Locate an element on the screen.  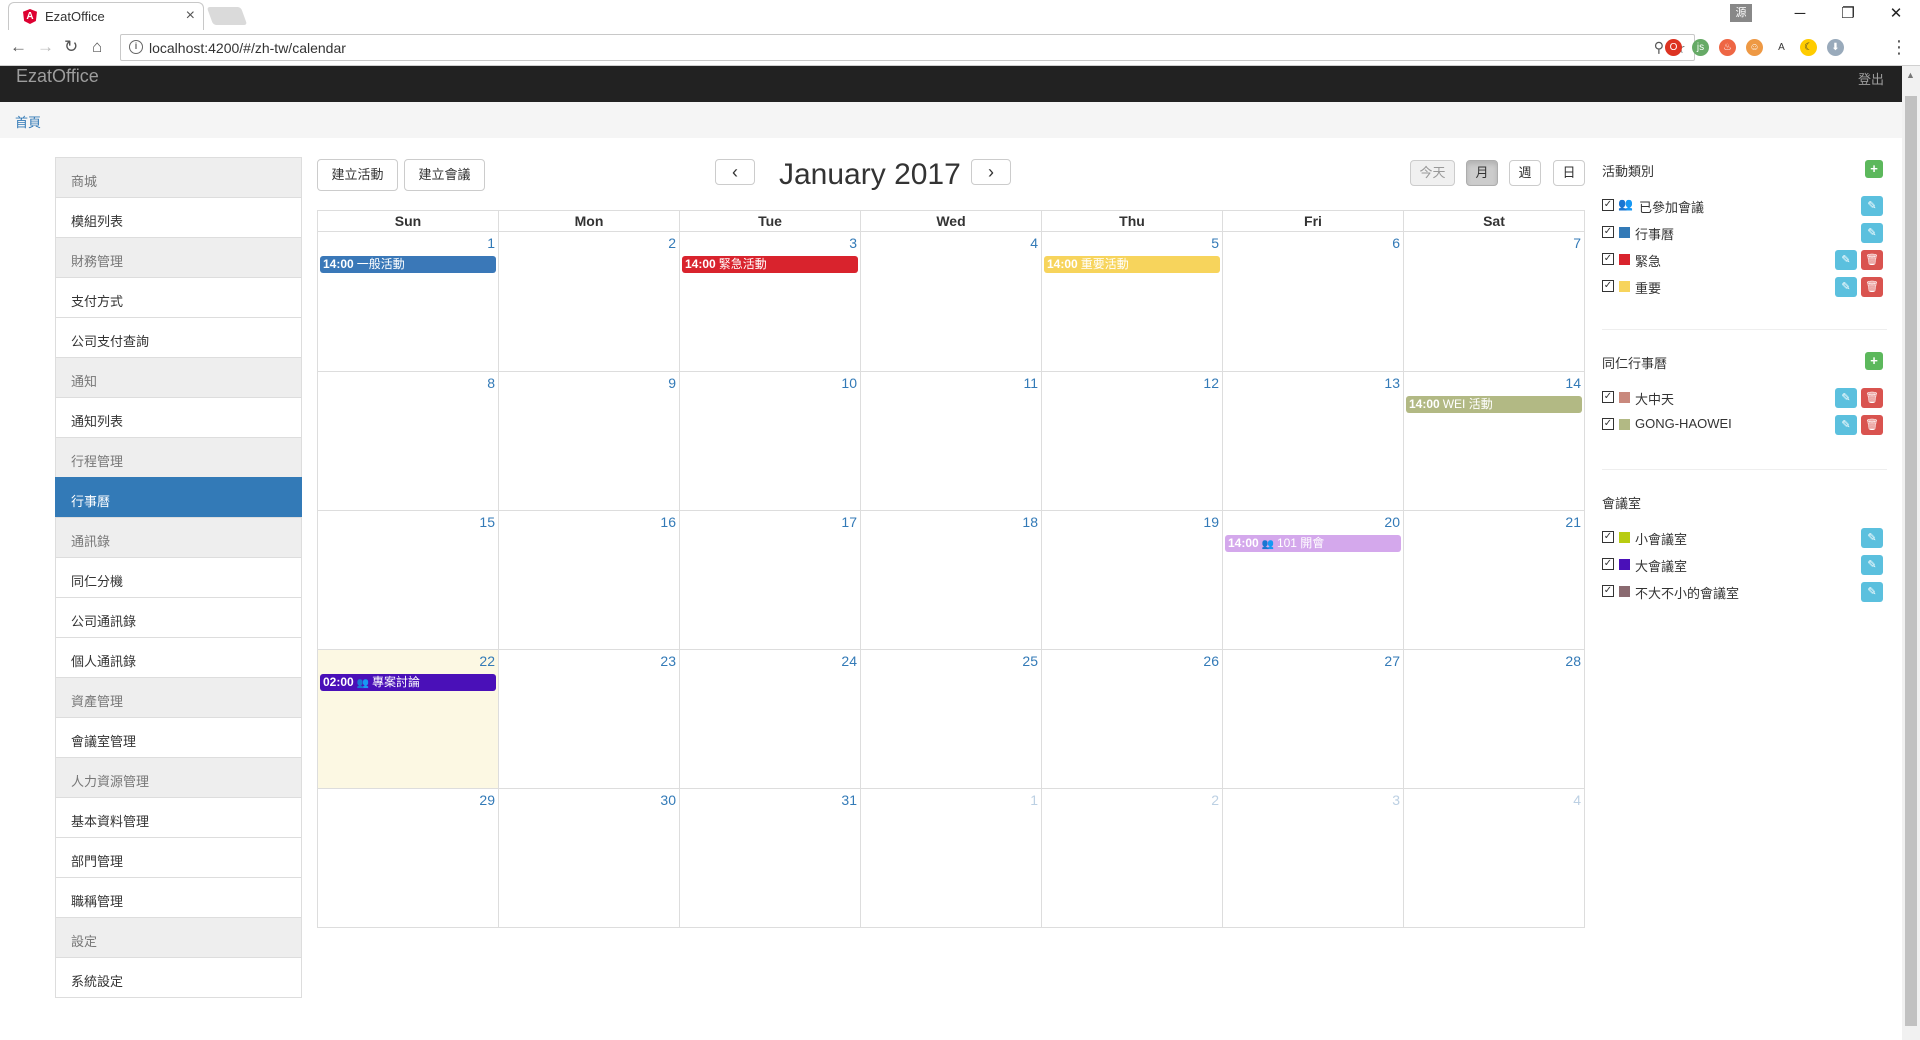
day-cell: 7 is located at coordinates (1493, 301).